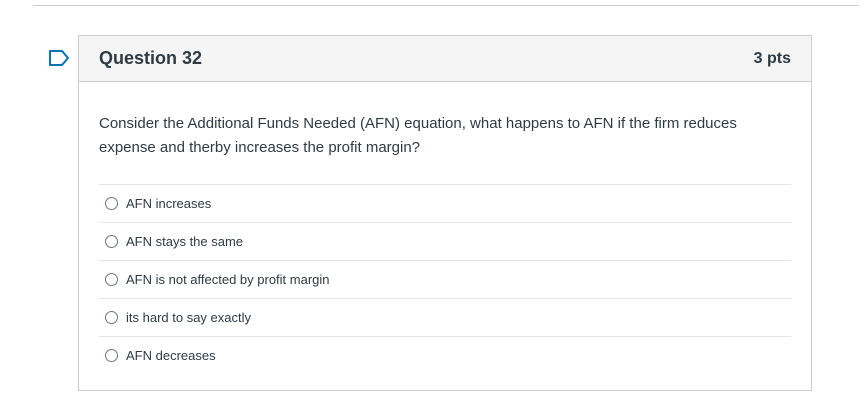  What do you see at coordinates (445, 355) in the screenshot?
I see `answer-option: AFN decreases` at bounding box center [445, 355].